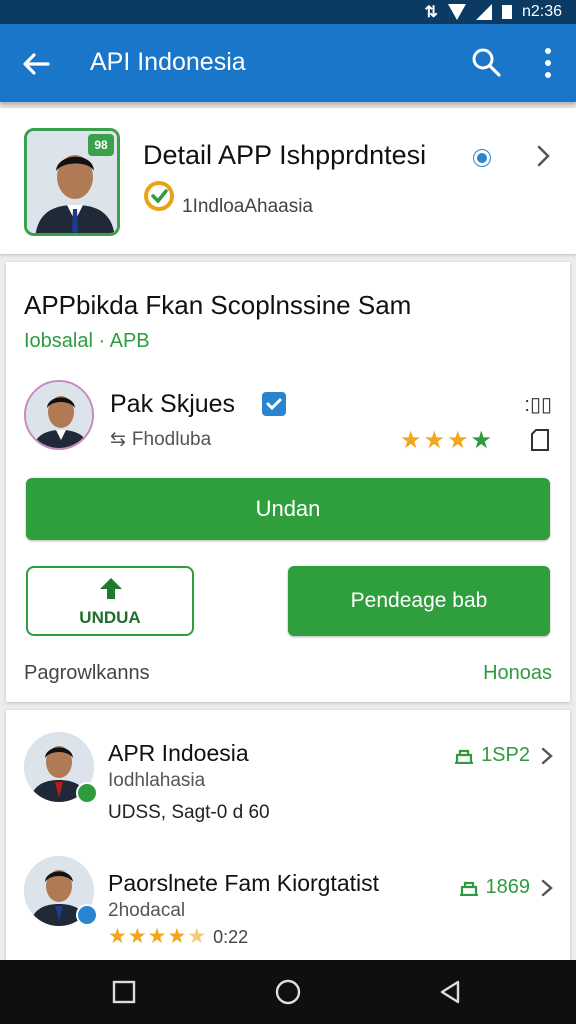 Image resolution: width=576 pixels, height=1024 pixels. I want to click on document-icon, so click(540, 440).